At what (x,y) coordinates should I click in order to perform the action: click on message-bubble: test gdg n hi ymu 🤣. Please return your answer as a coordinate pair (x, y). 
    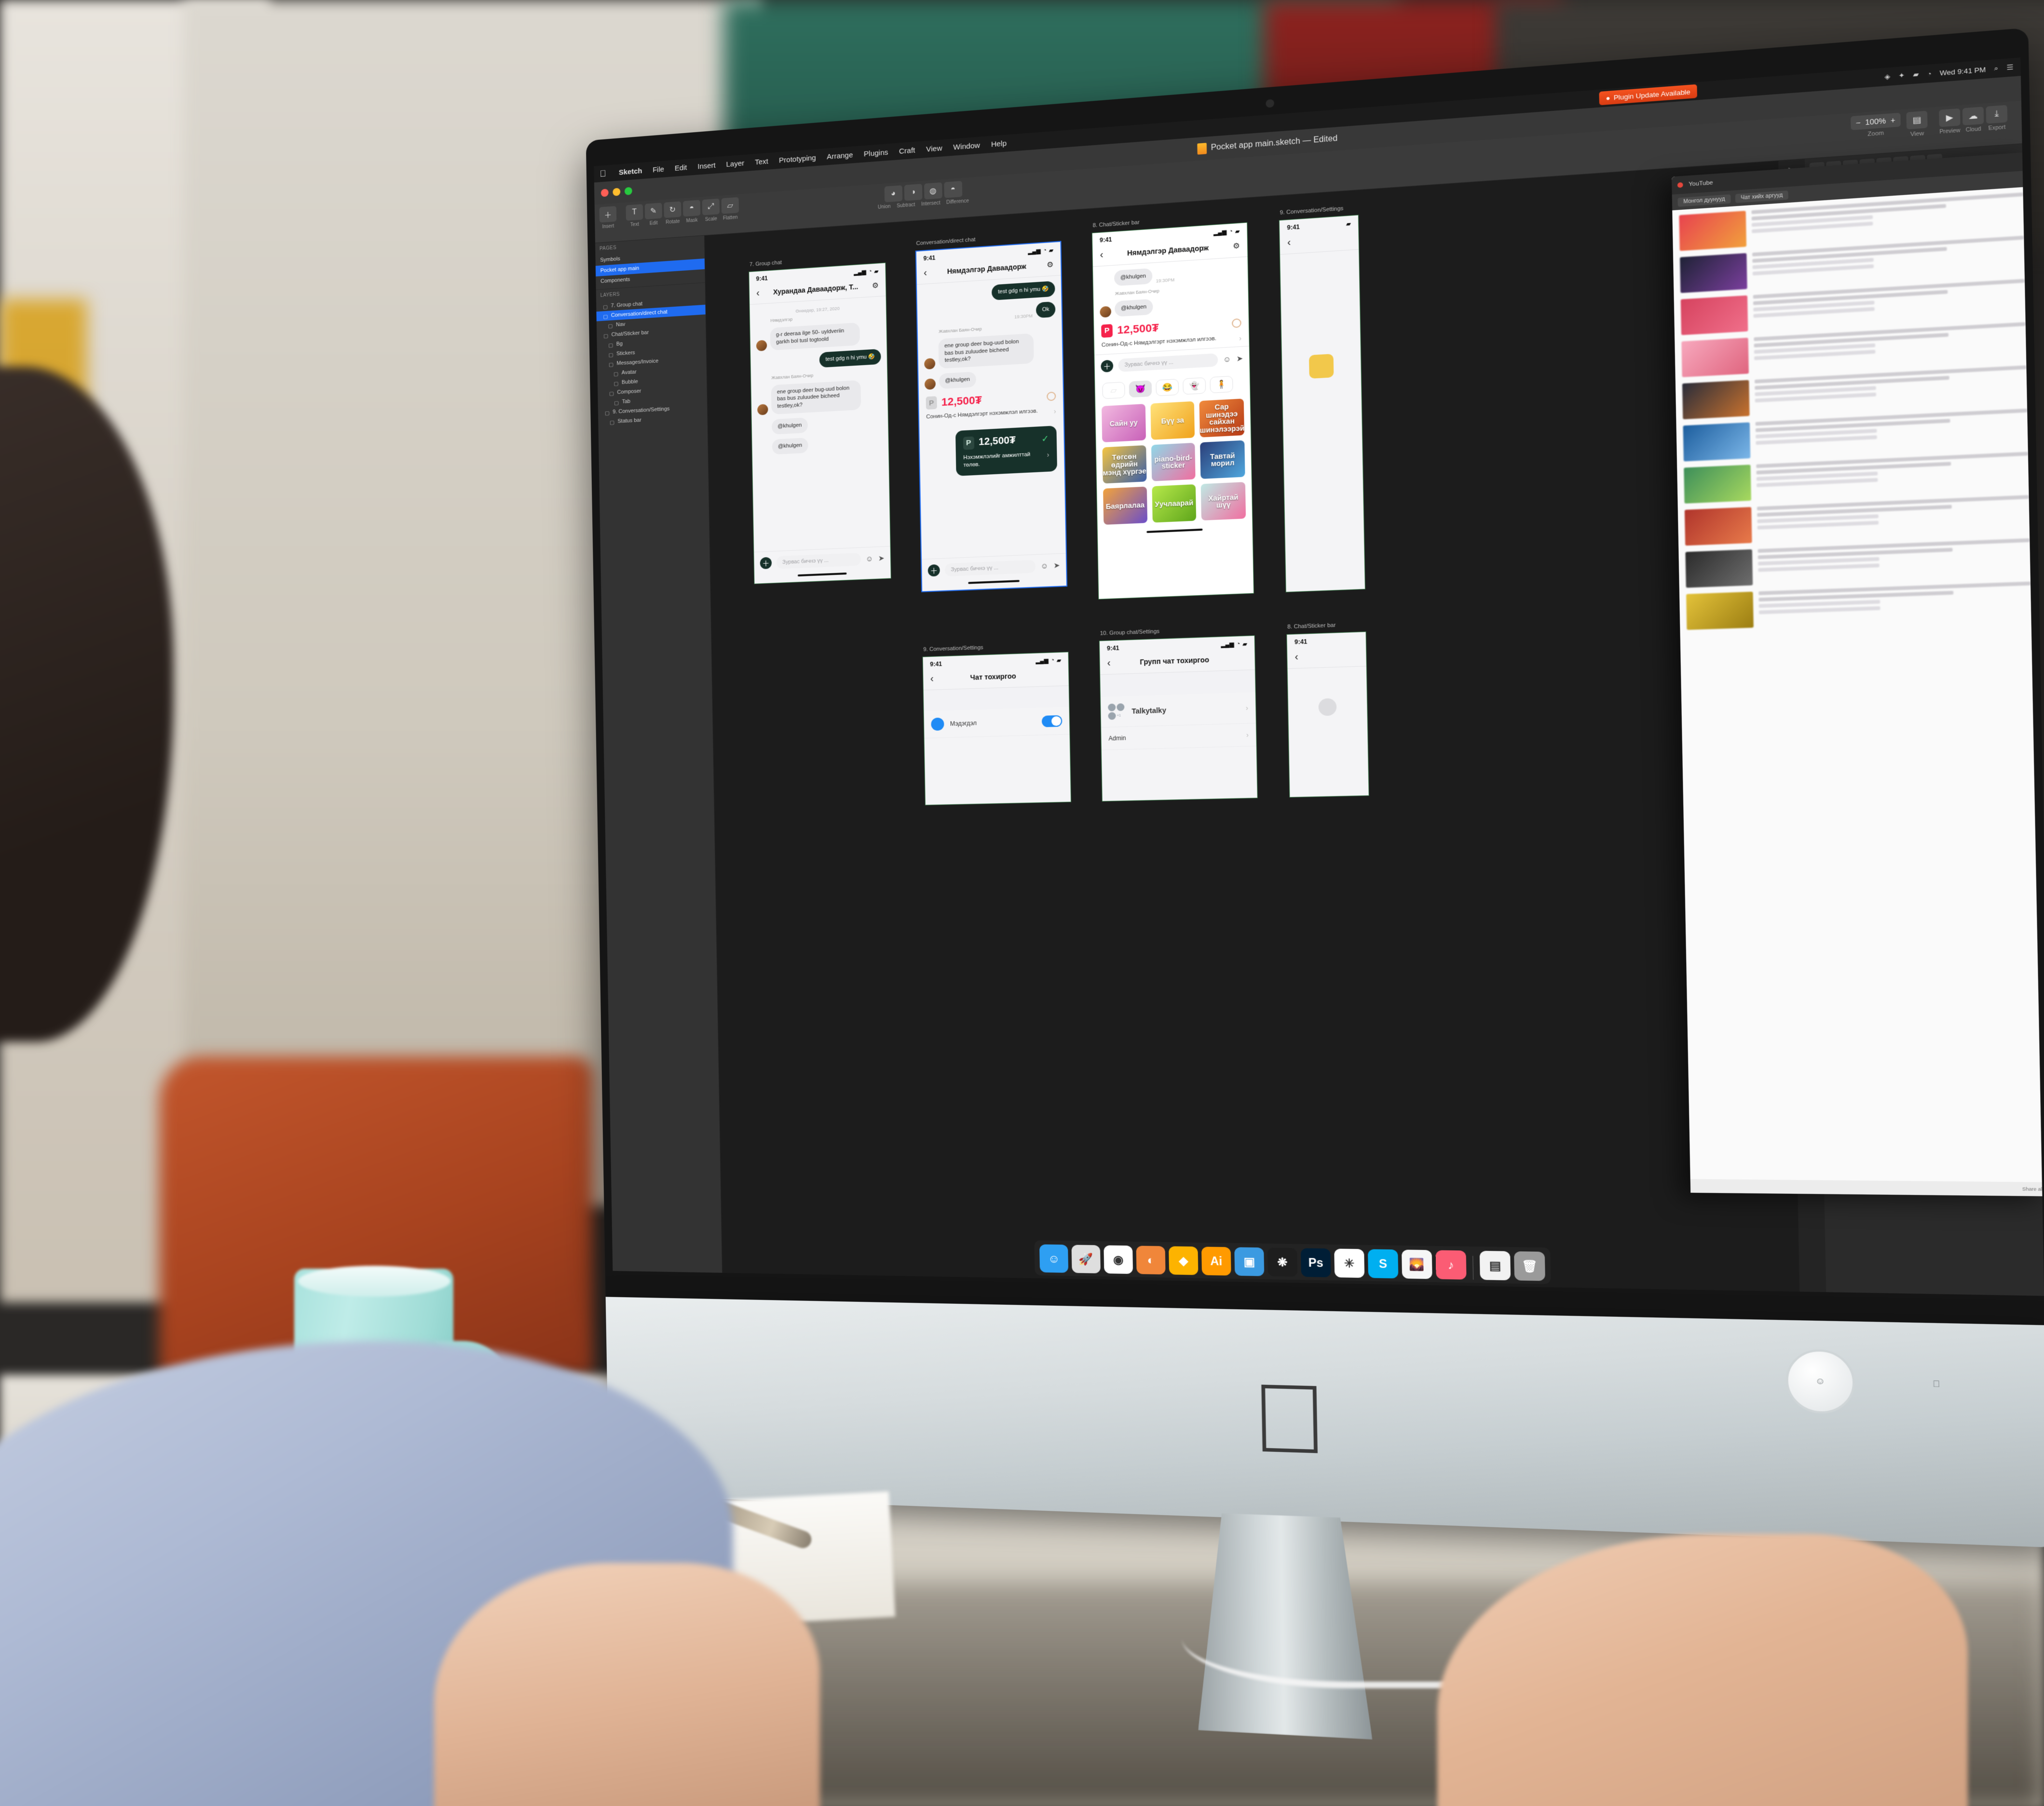
    Looking at the image, I should click on (1024, 291).